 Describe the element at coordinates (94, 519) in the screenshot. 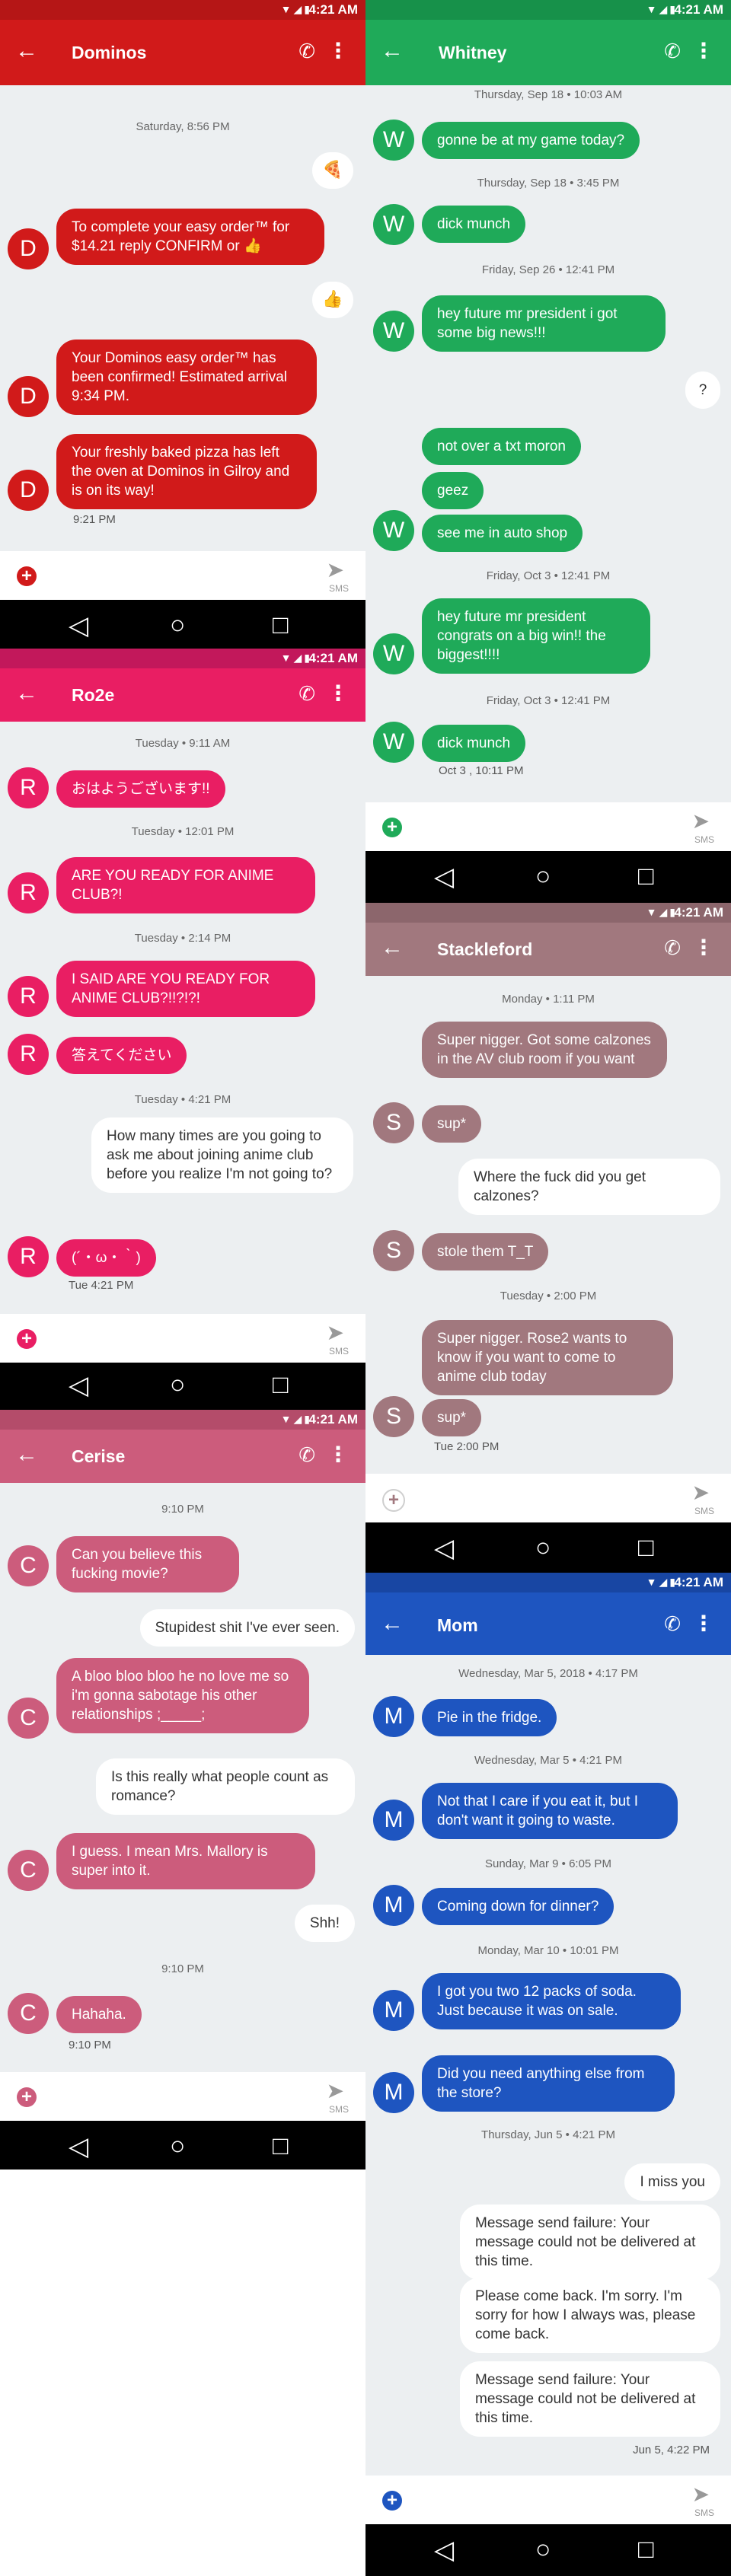

I see `message-time: 9:21 PM` at that location.